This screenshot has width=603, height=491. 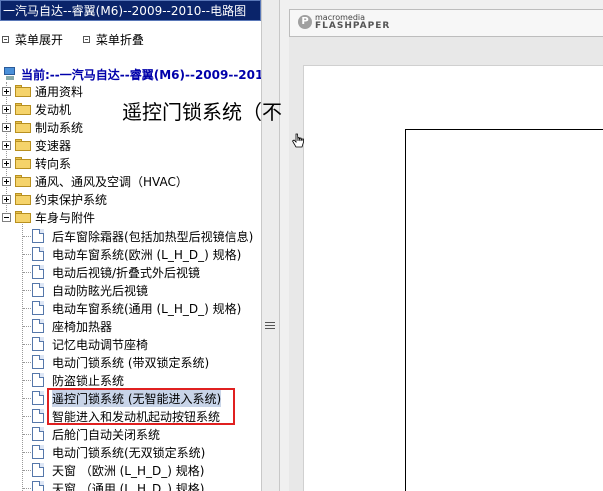 What do you see at coordinates (36, 109) in the screenshot?
I see `tree-folder: 发动机` at bounding box center [36, 109].